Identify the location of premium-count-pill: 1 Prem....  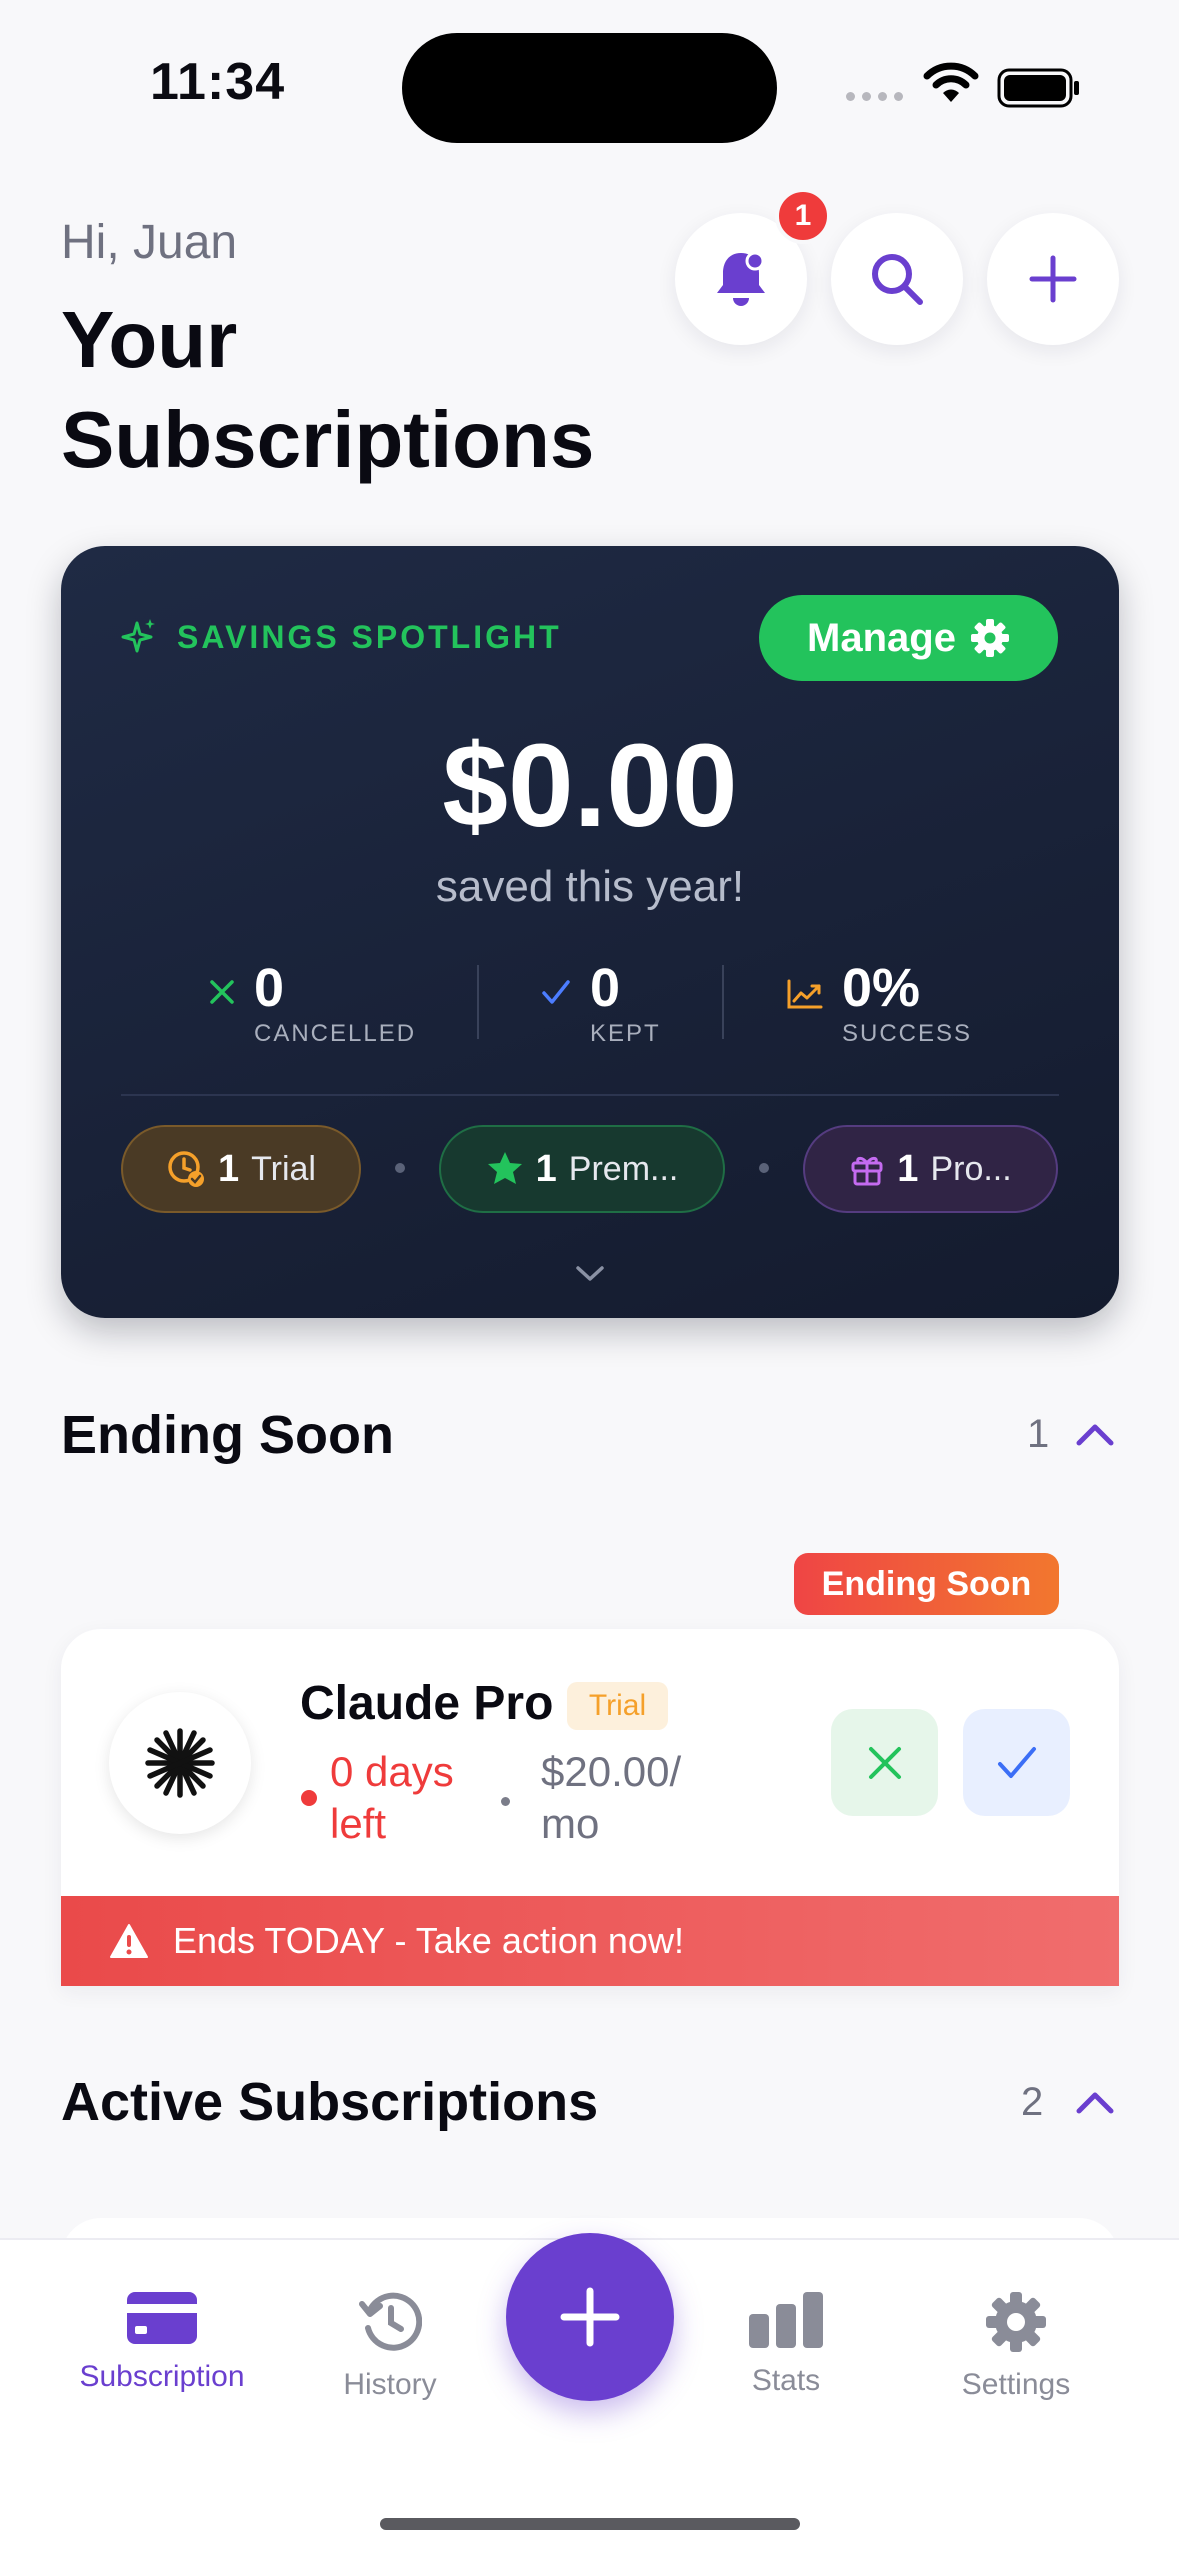
(582, 1169).